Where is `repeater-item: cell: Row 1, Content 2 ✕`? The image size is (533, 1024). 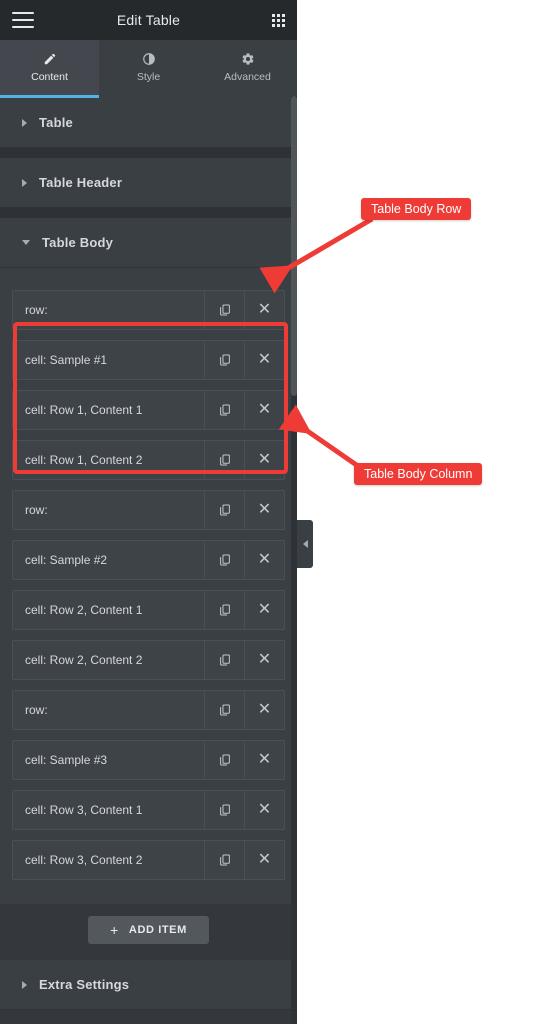 repeater-item: cell: Row 1, Content 2 ✕ is located at coordinates (148, 460).